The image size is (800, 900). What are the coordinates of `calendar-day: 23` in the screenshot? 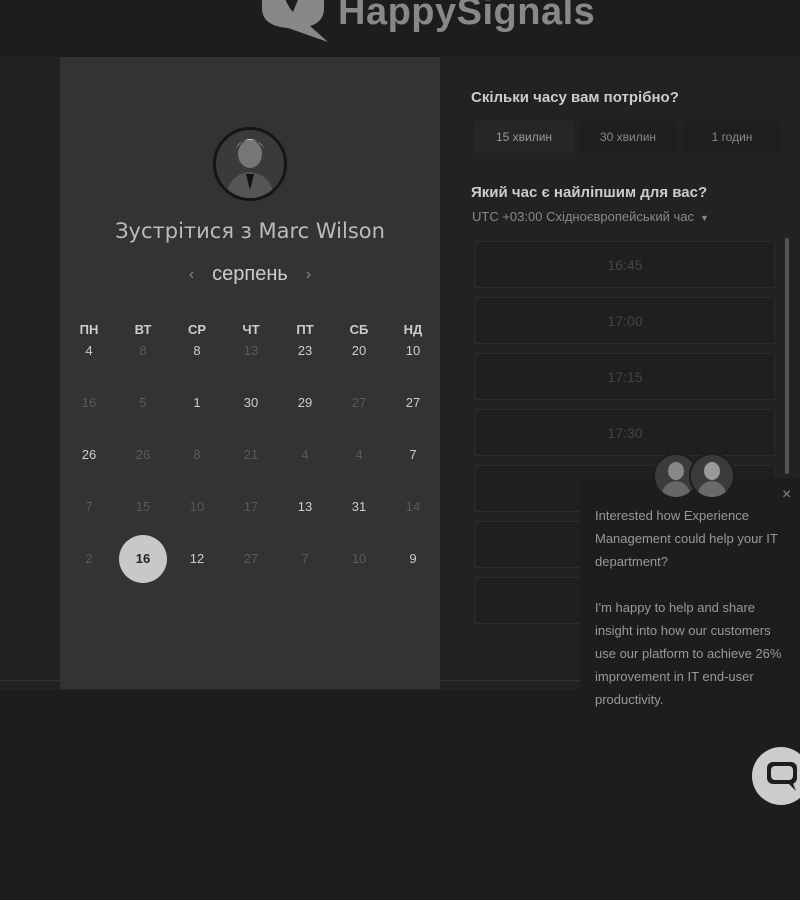 It's located at (305, 351).